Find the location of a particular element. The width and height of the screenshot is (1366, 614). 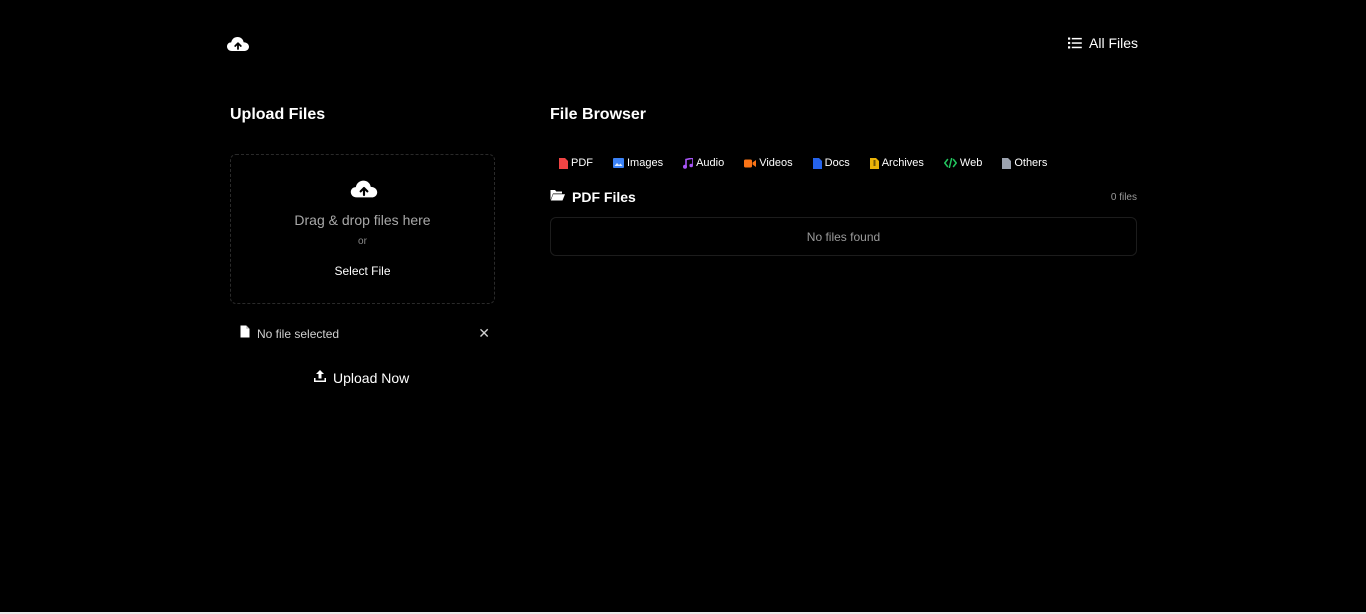

all-files-label: All Files is located at coordinates (1114, 43).